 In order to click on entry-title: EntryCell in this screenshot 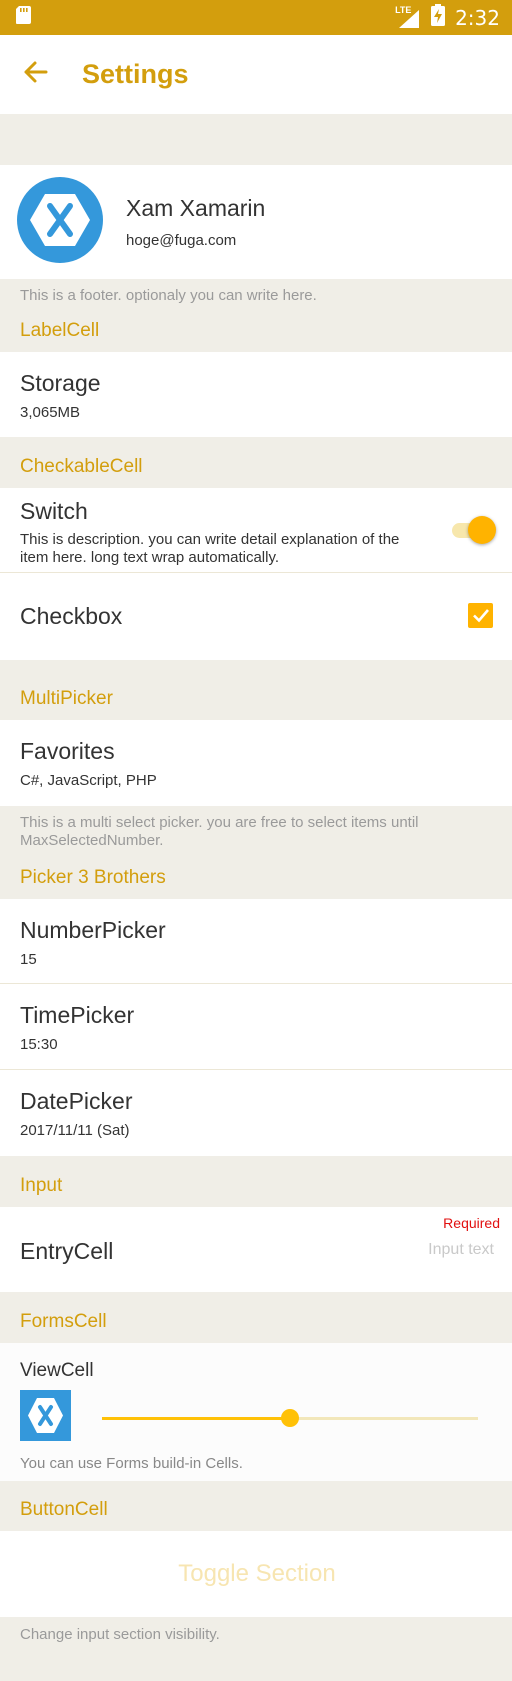, I will do `click(67, 1251)`.